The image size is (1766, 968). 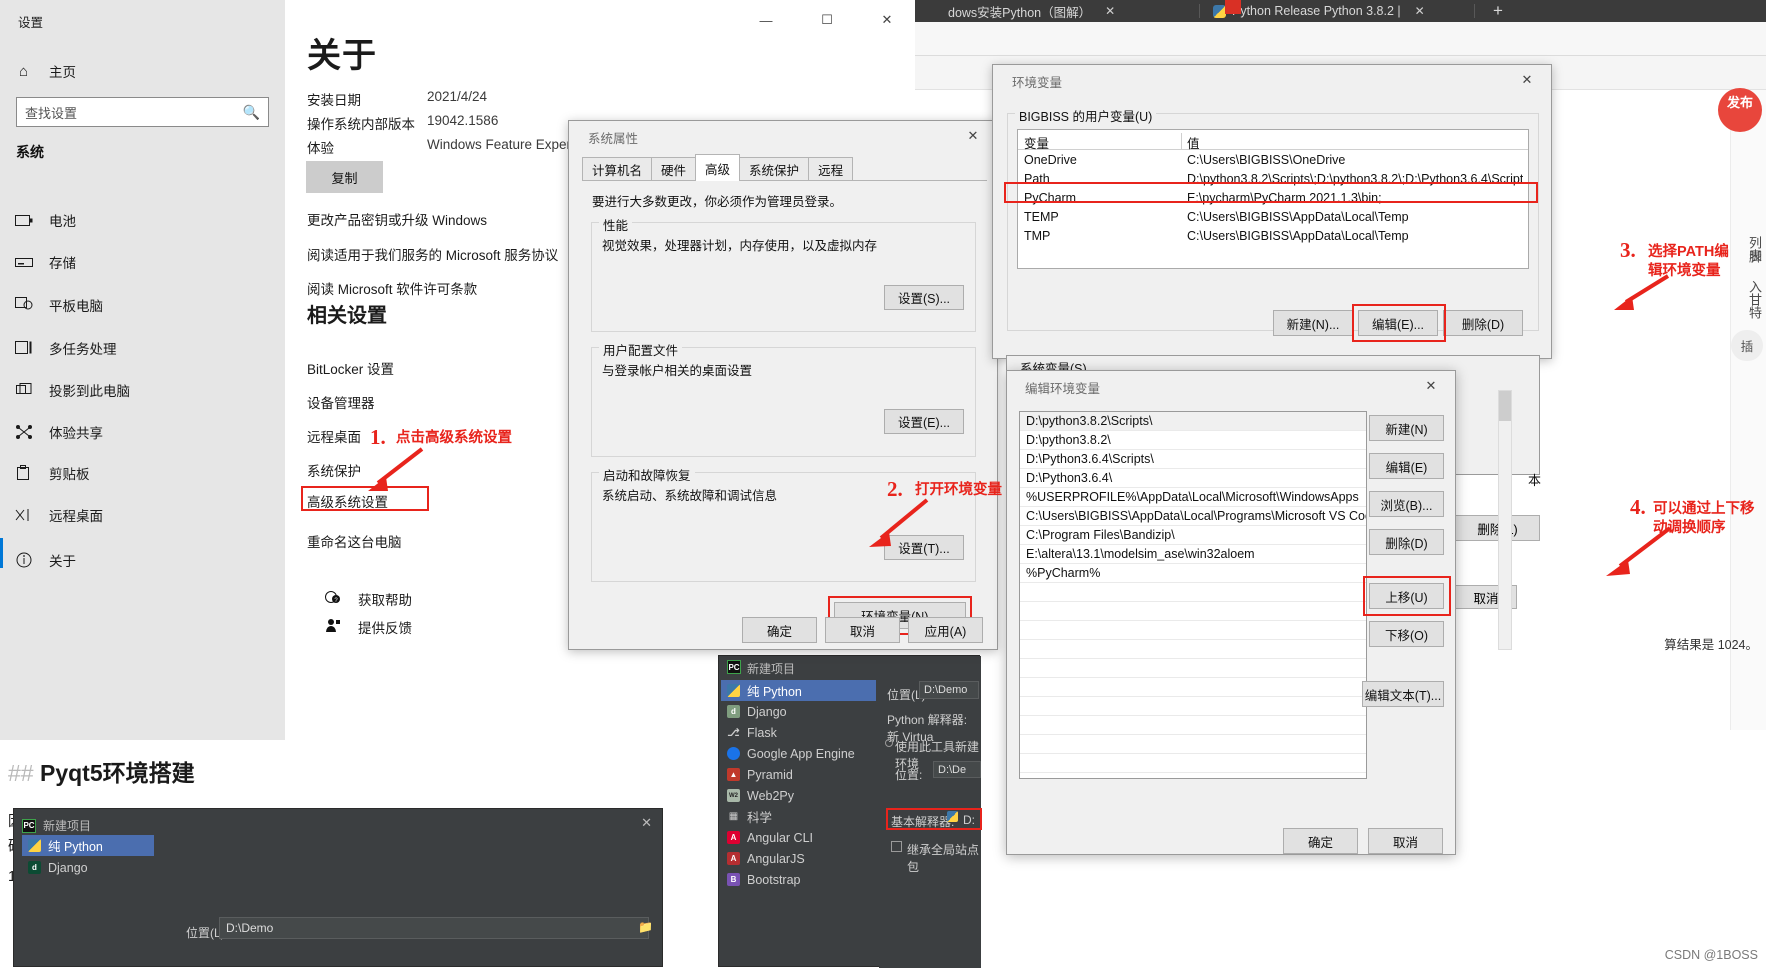 What do you see at coordinates (1483, 323) in the screenshot?
I see `env-delete-button: 删除(D)` at bounding box center [1483, 323].